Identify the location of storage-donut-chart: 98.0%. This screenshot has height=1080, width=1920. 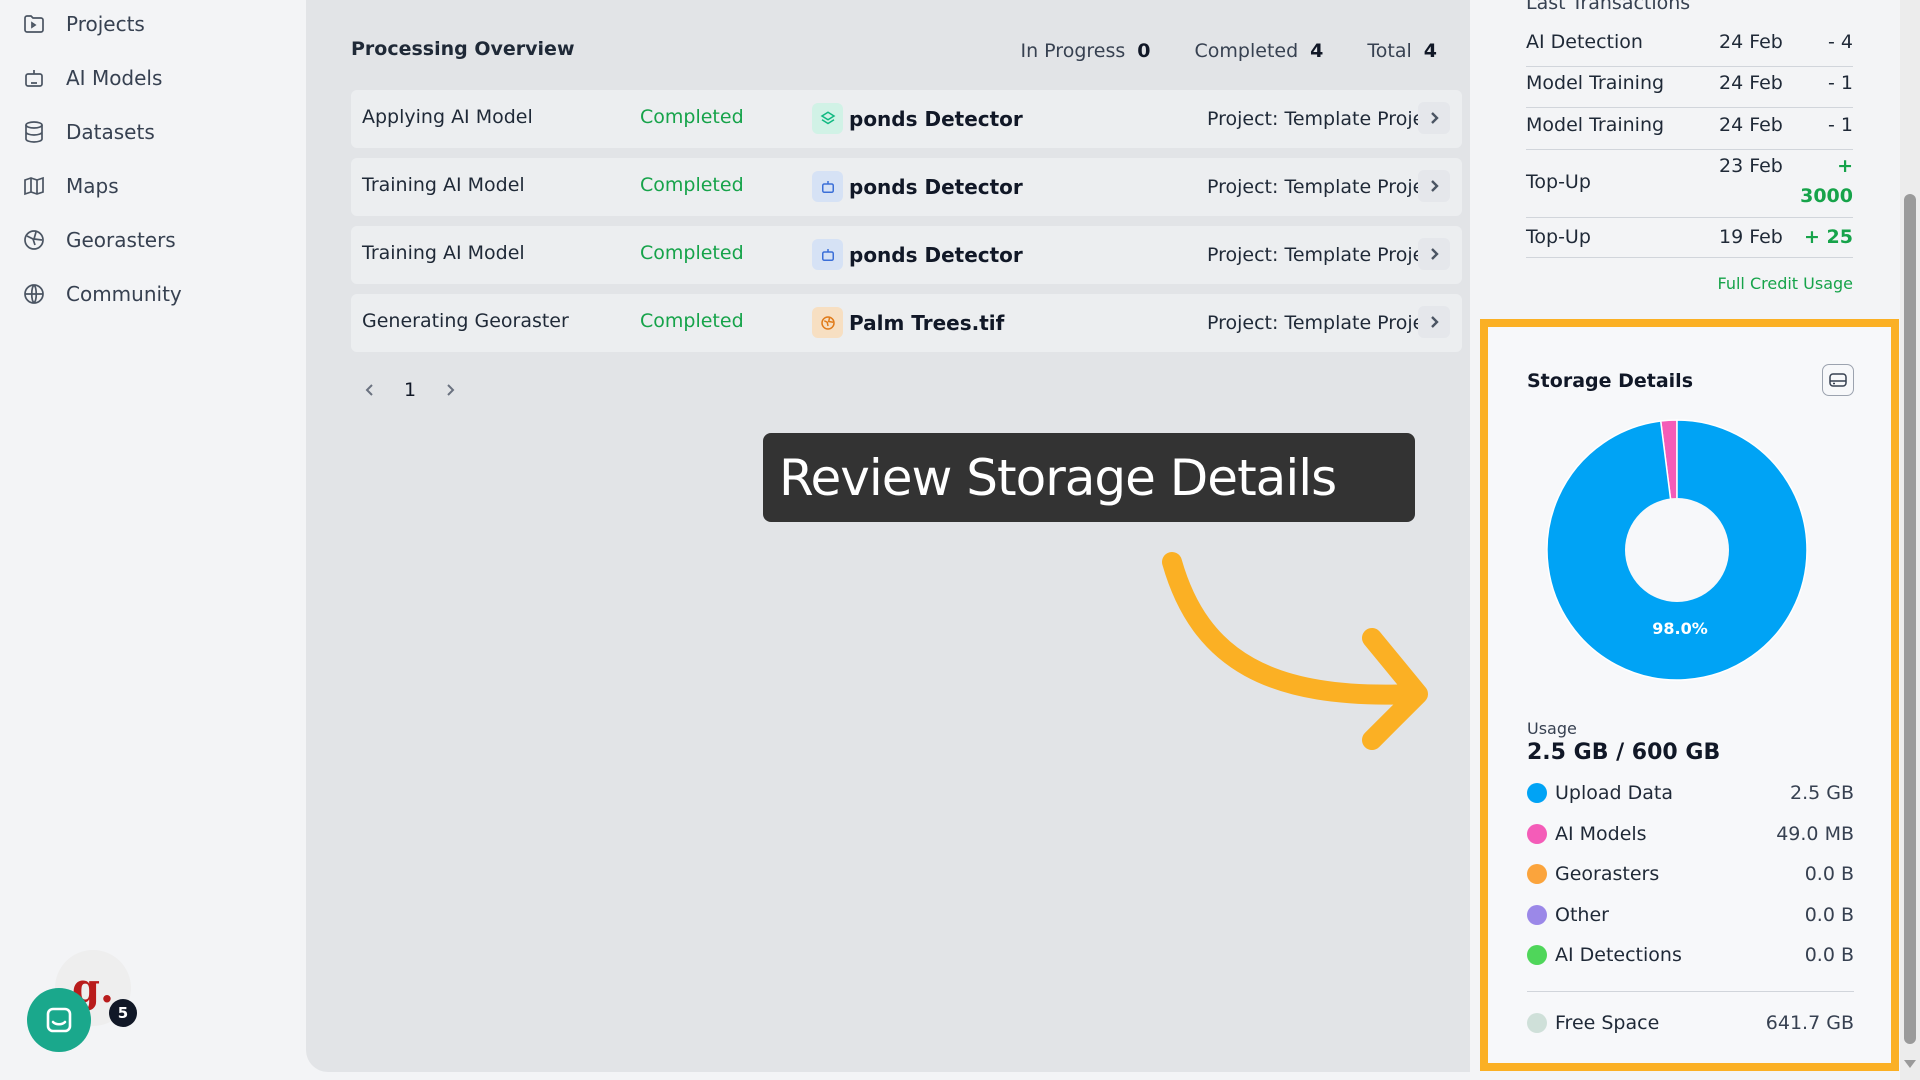
(1677, 550).